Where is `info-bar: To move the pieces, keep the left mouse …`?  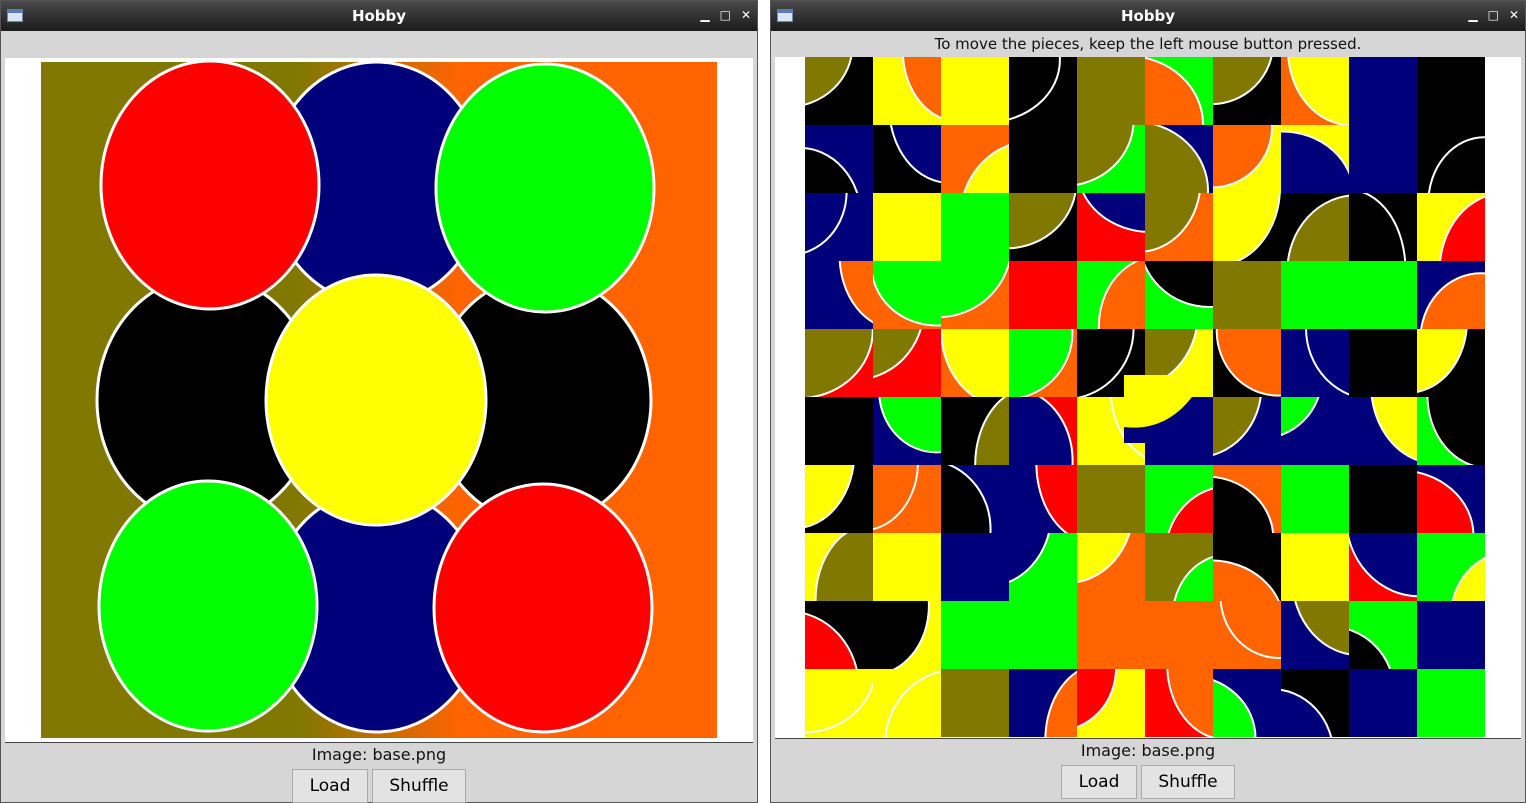
info-bar: To move the pieces, keep the left mouse … is located at coordinates (1148, 44).